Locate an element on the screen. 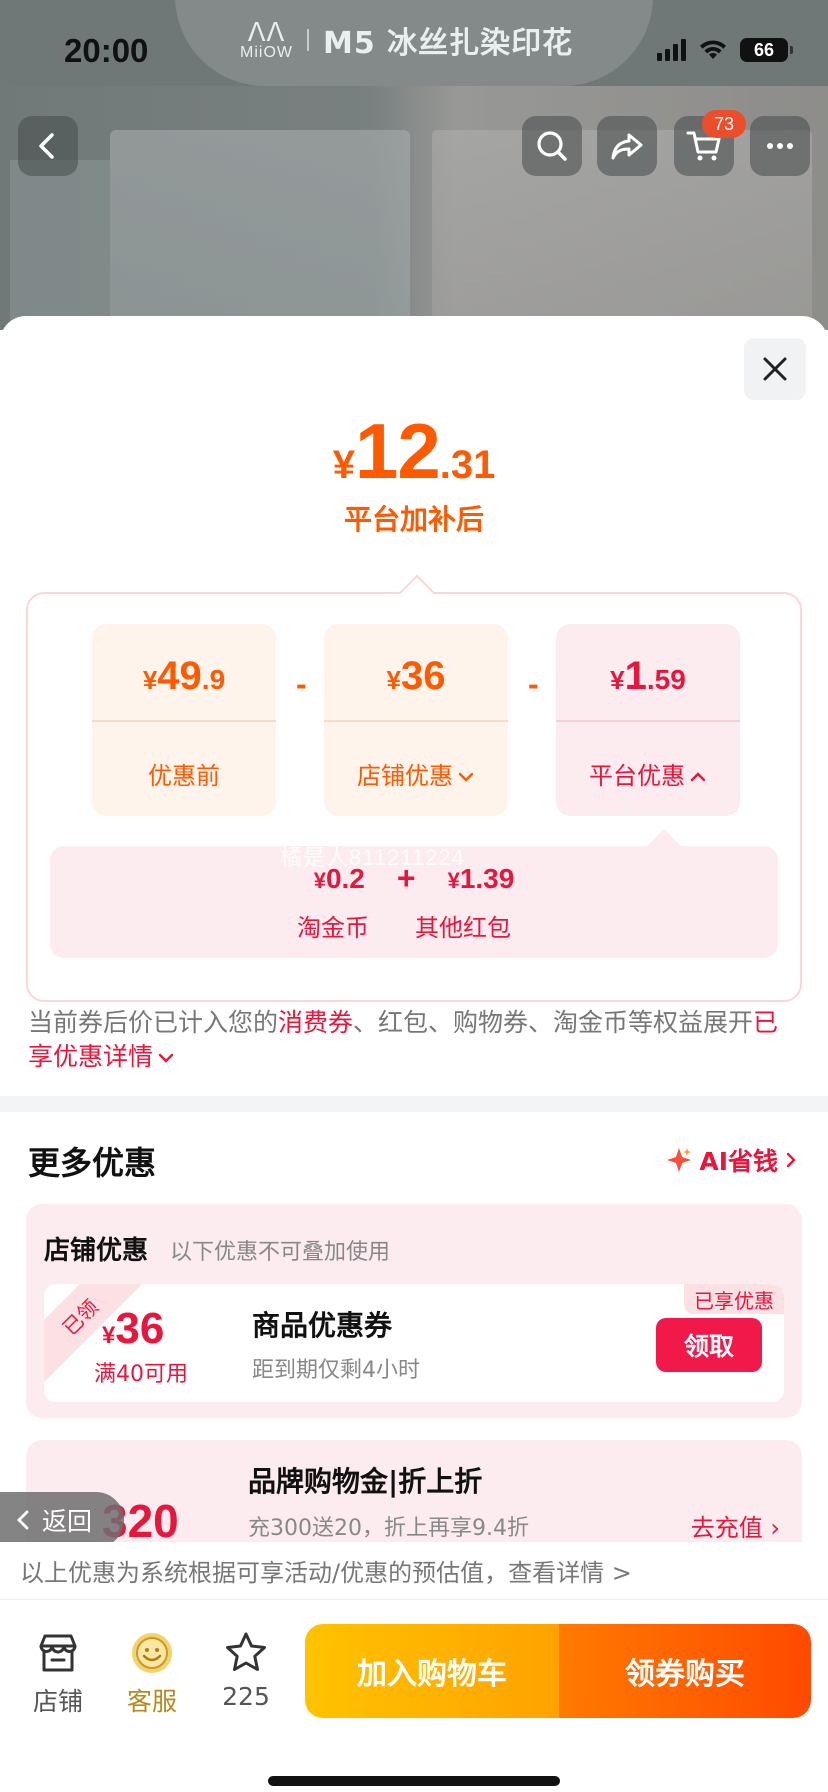 Image resolution: width=828 pixels, height=1792 pixels. ai-link-text: AI省钱 is located at coordinates (738, 1161).